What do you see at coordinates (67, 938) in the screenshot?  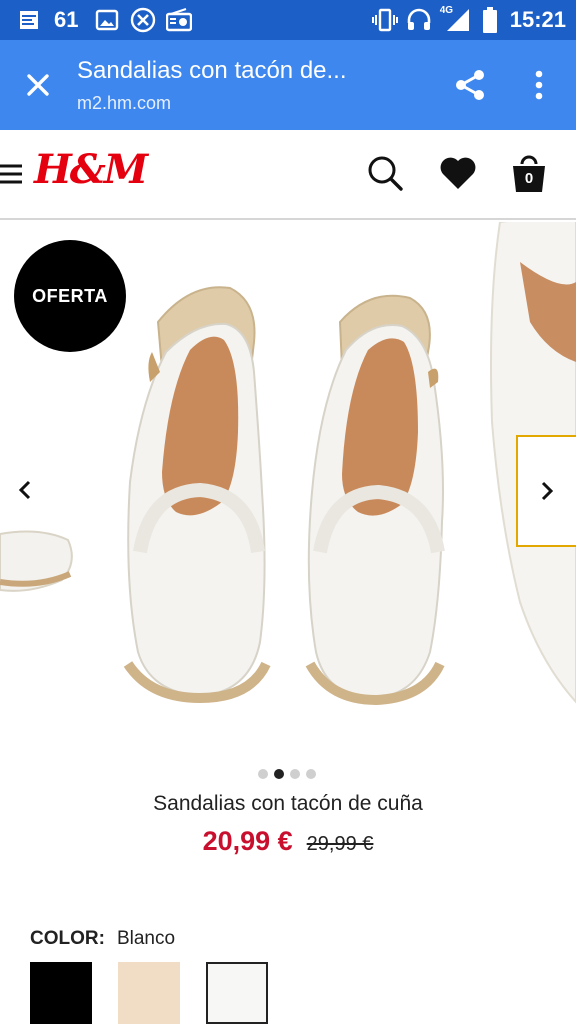 I see `color-label: COLOR:` at bounding box center [67, 938].